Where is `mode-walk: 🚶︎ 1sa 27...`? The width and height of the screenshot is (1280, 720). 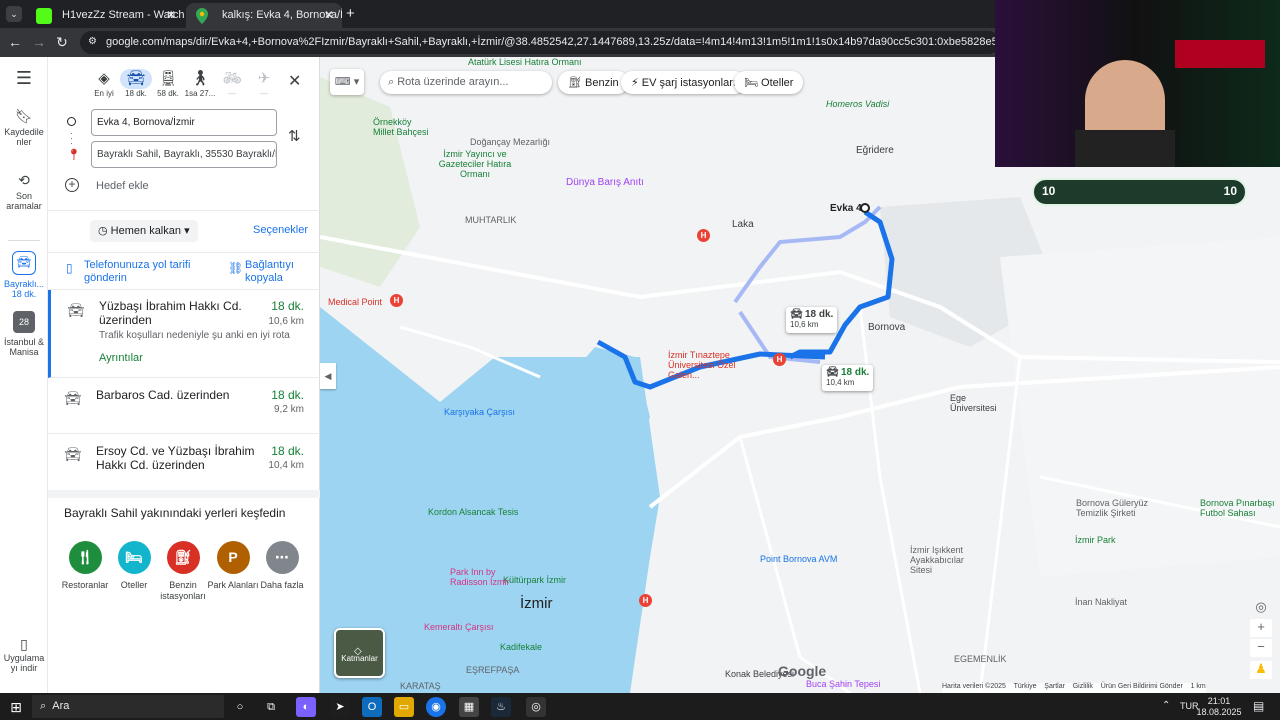 mode-walk: 🚶︎ 1sa 27... is located at coordinates (200, 83).